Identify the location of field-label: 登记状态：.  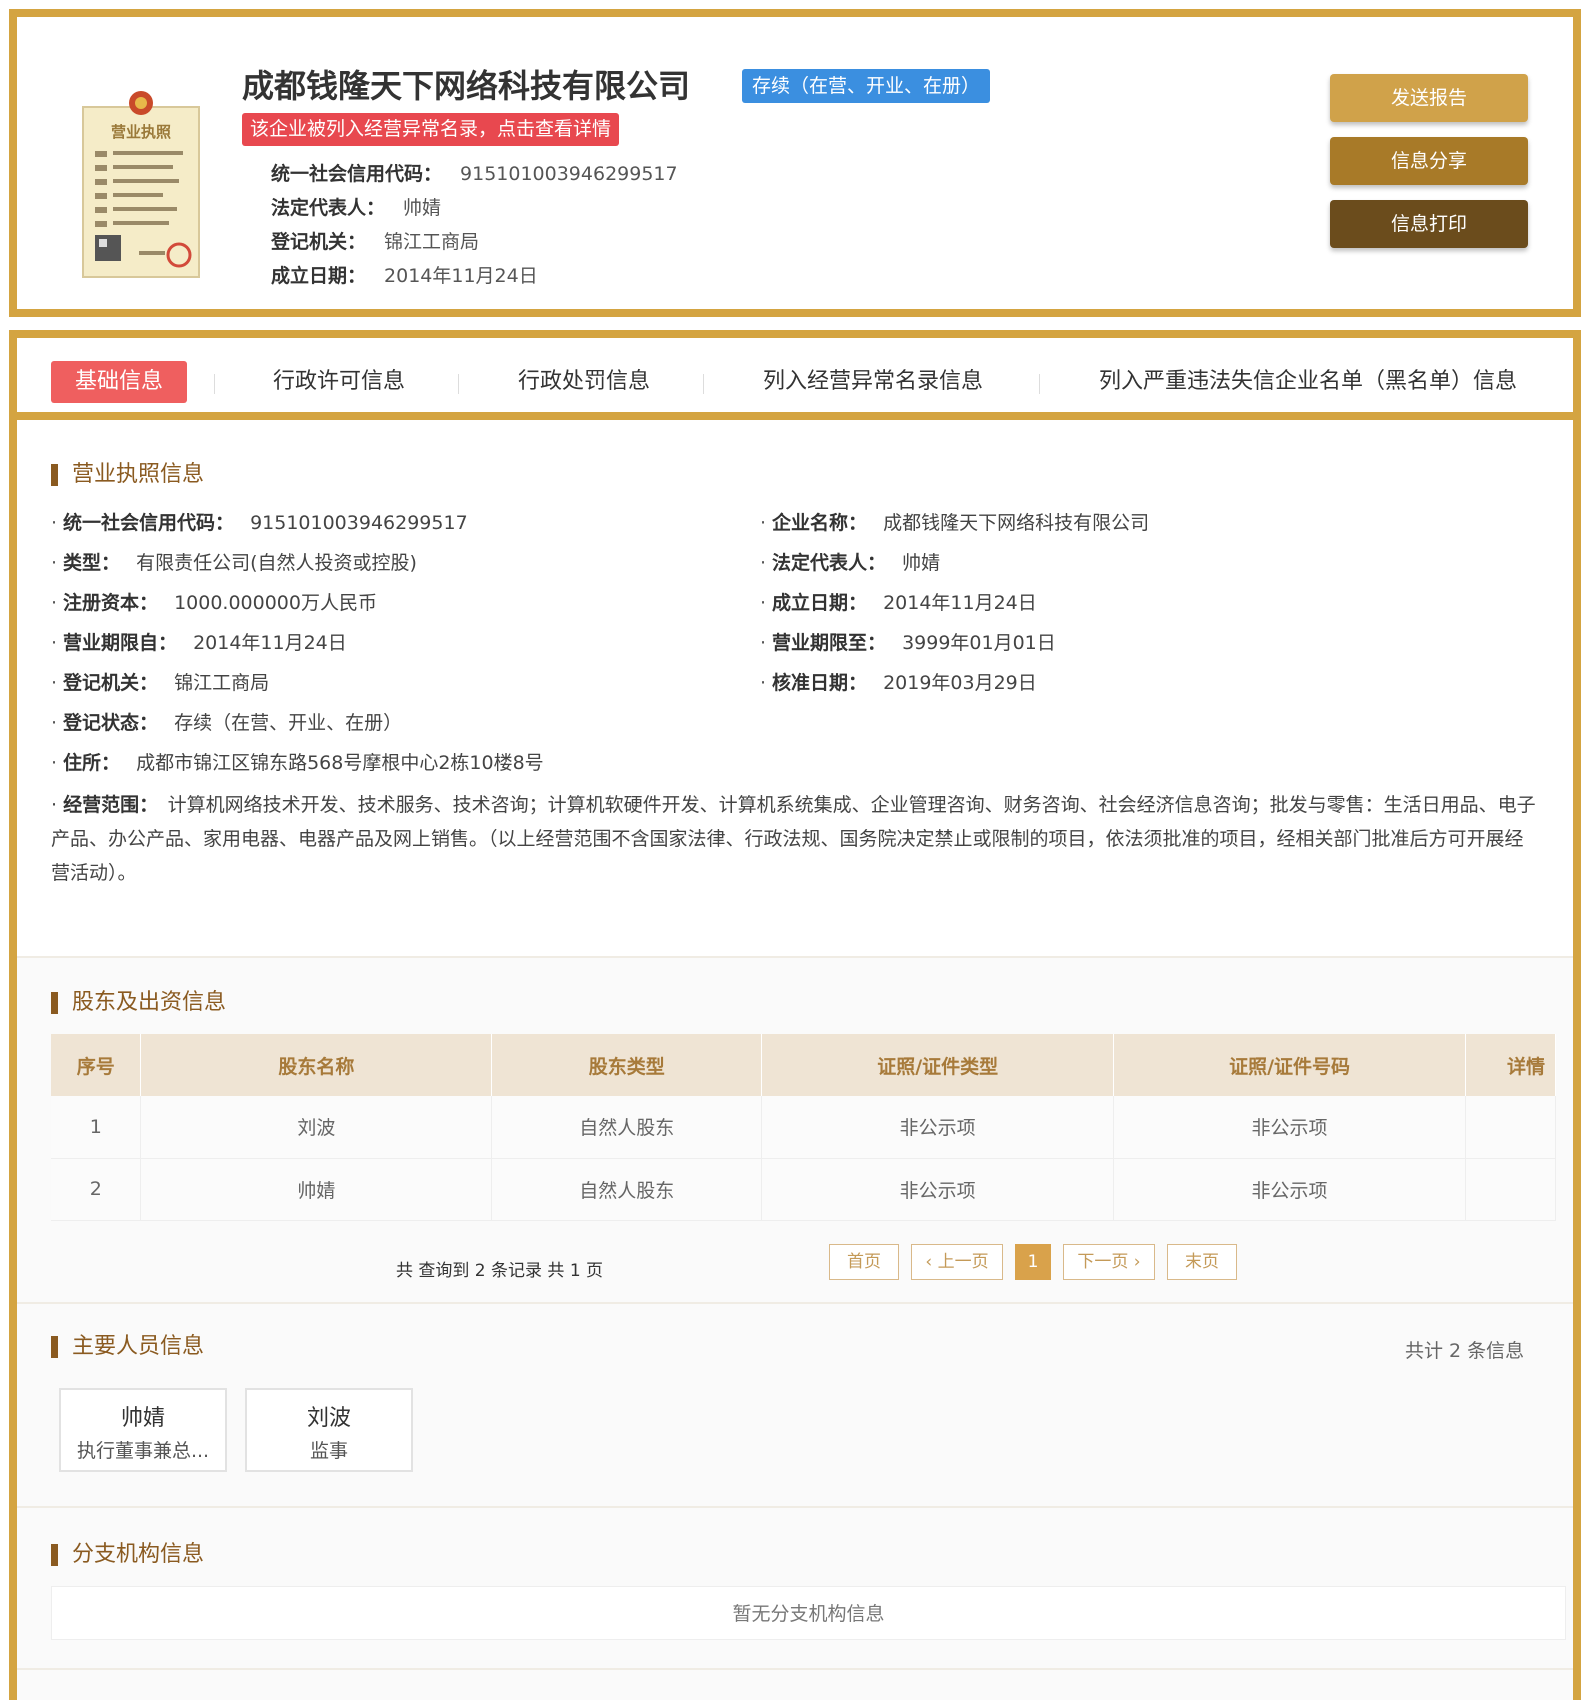
(111, 723).